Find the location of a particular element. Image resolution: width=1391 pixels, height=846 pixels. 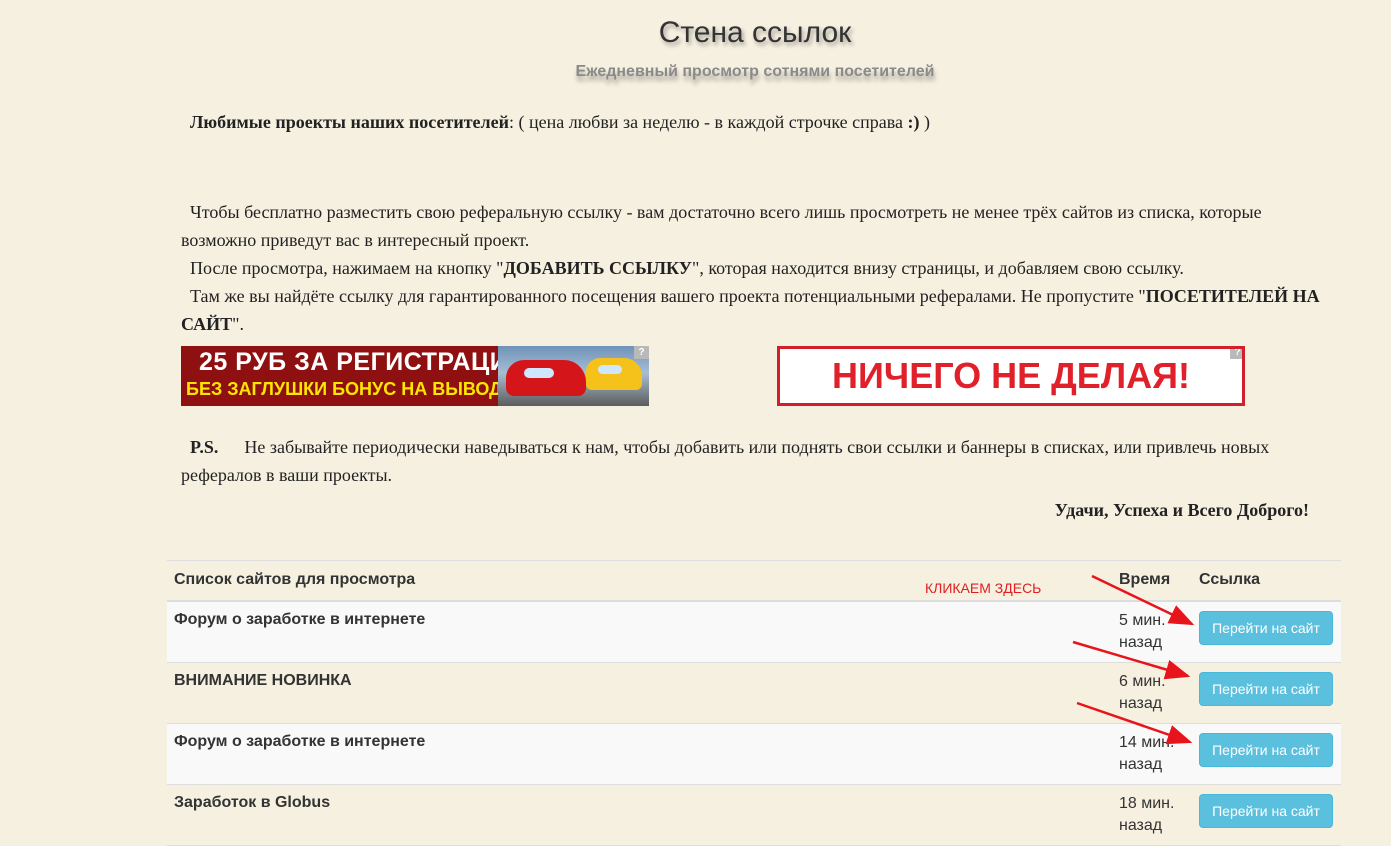

annotation-arrows is located at coordinates (1133, 659).